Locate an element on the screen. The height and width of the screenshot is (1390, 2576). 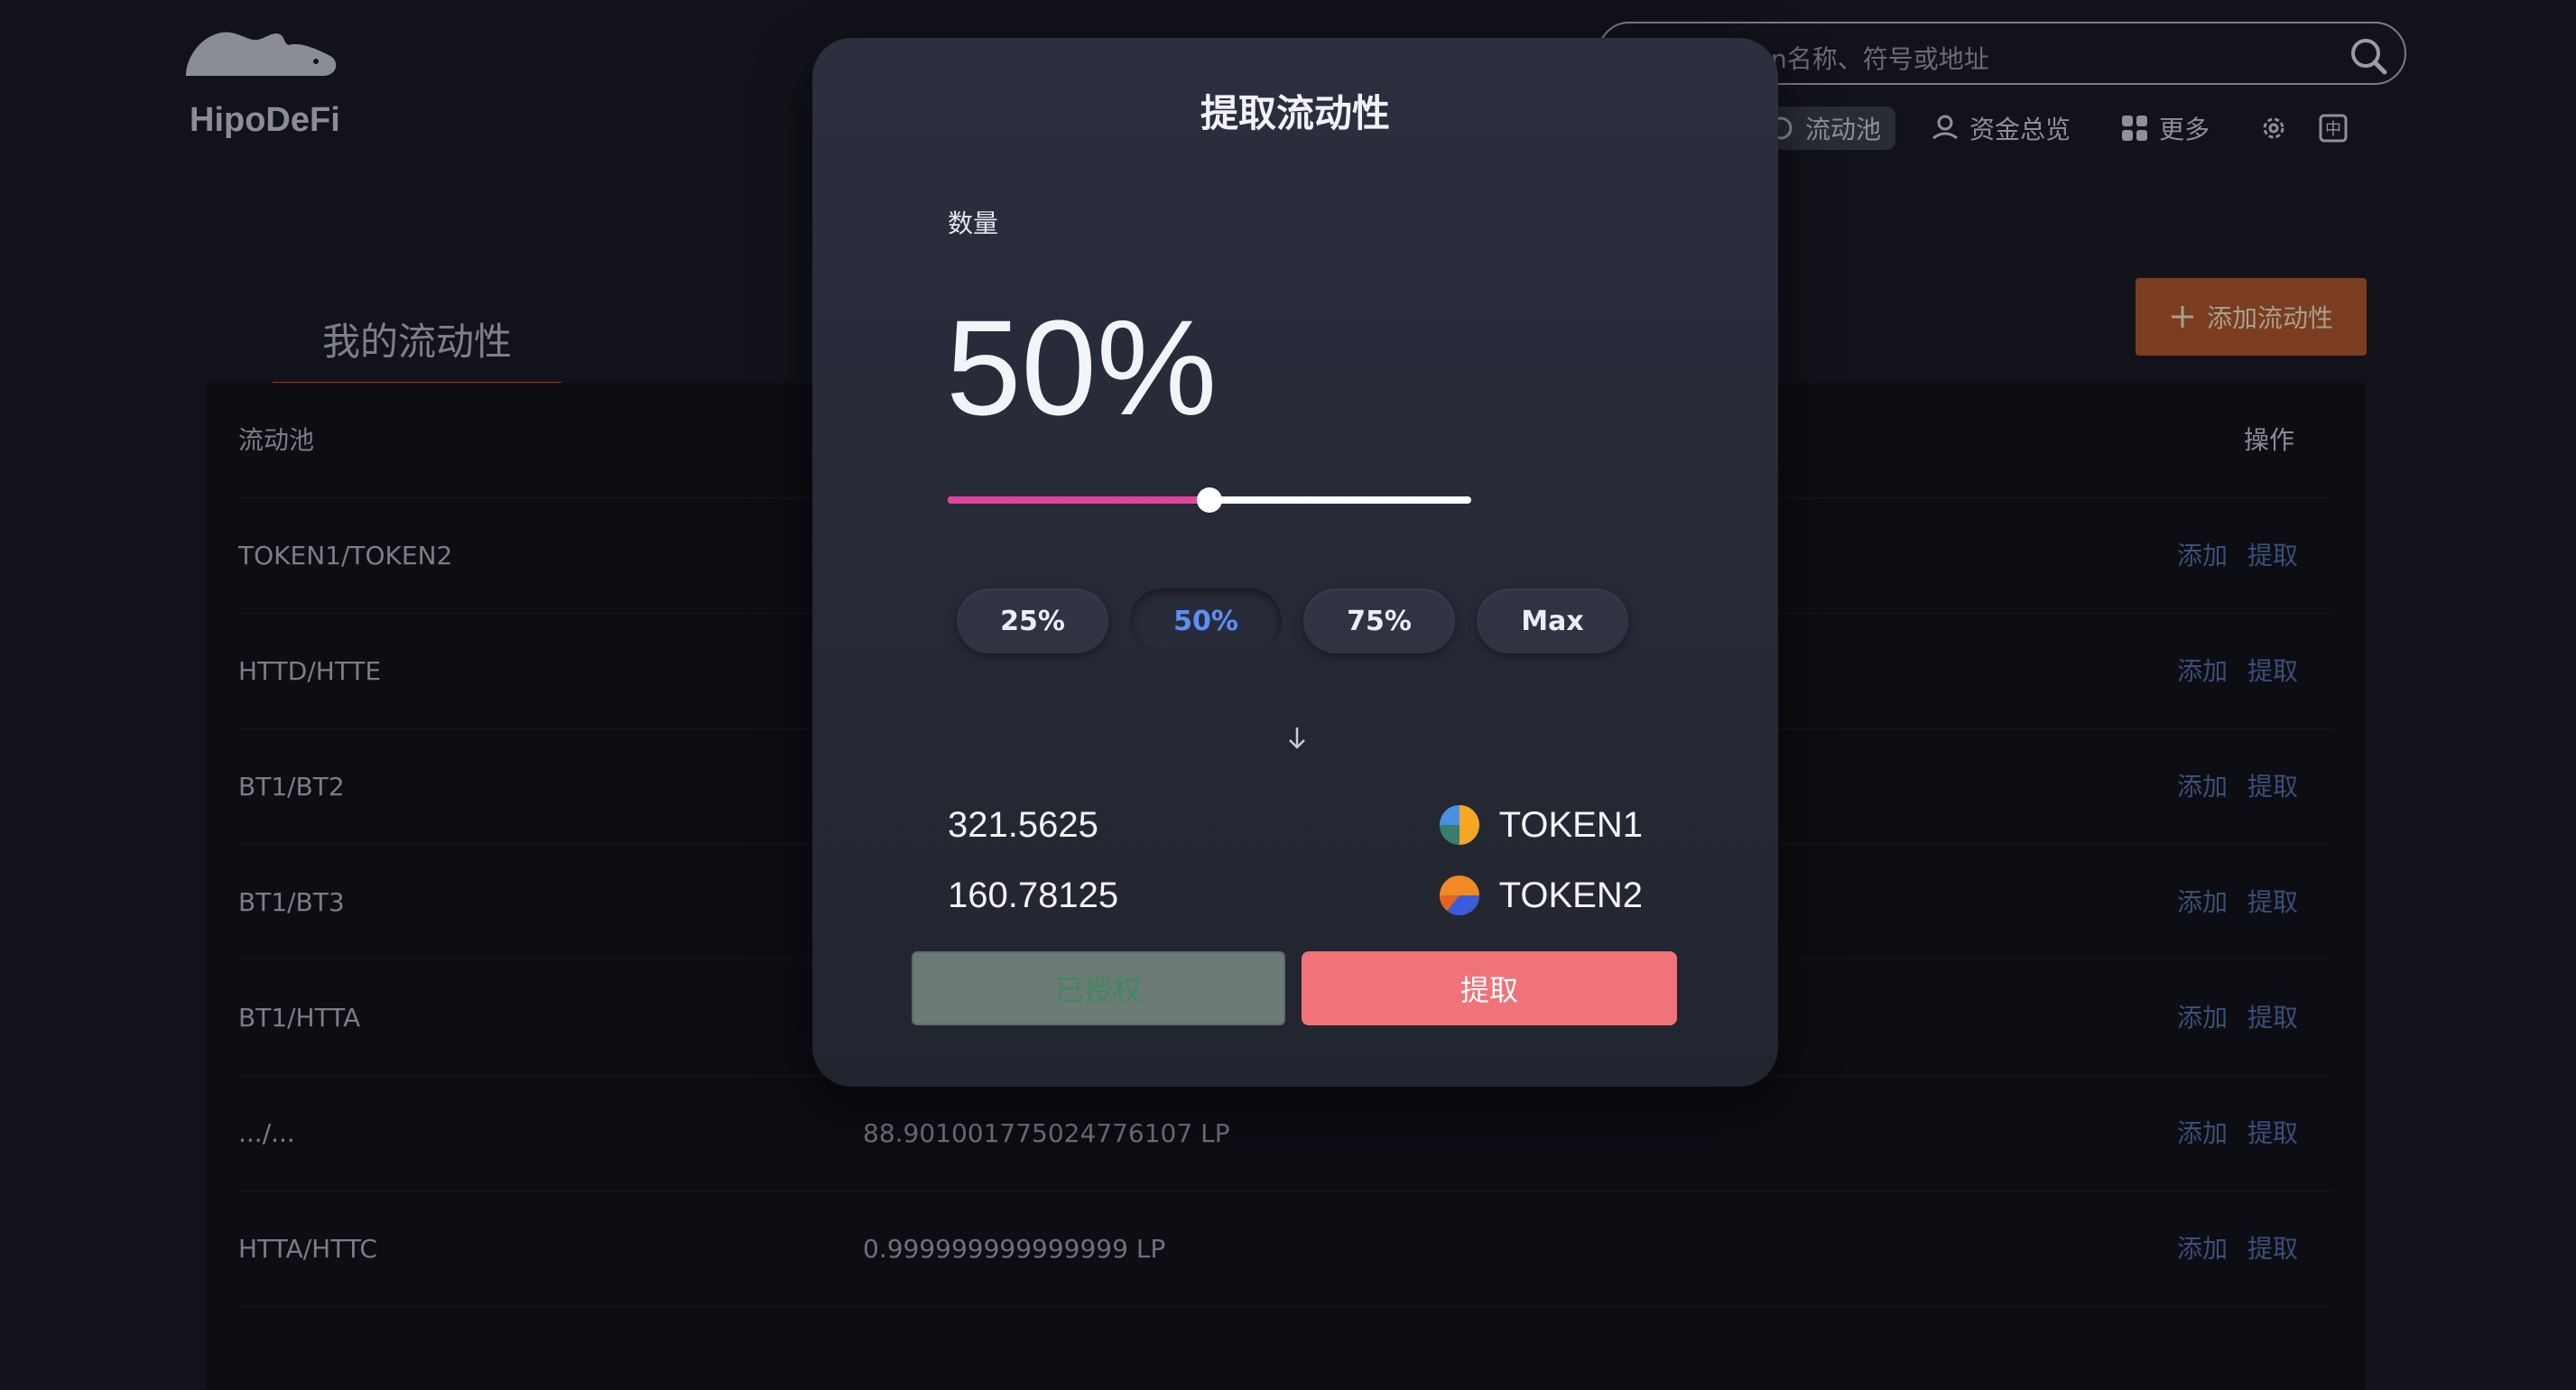
output-token-name: TOKEN1 is located at coordinates (1570, 824).